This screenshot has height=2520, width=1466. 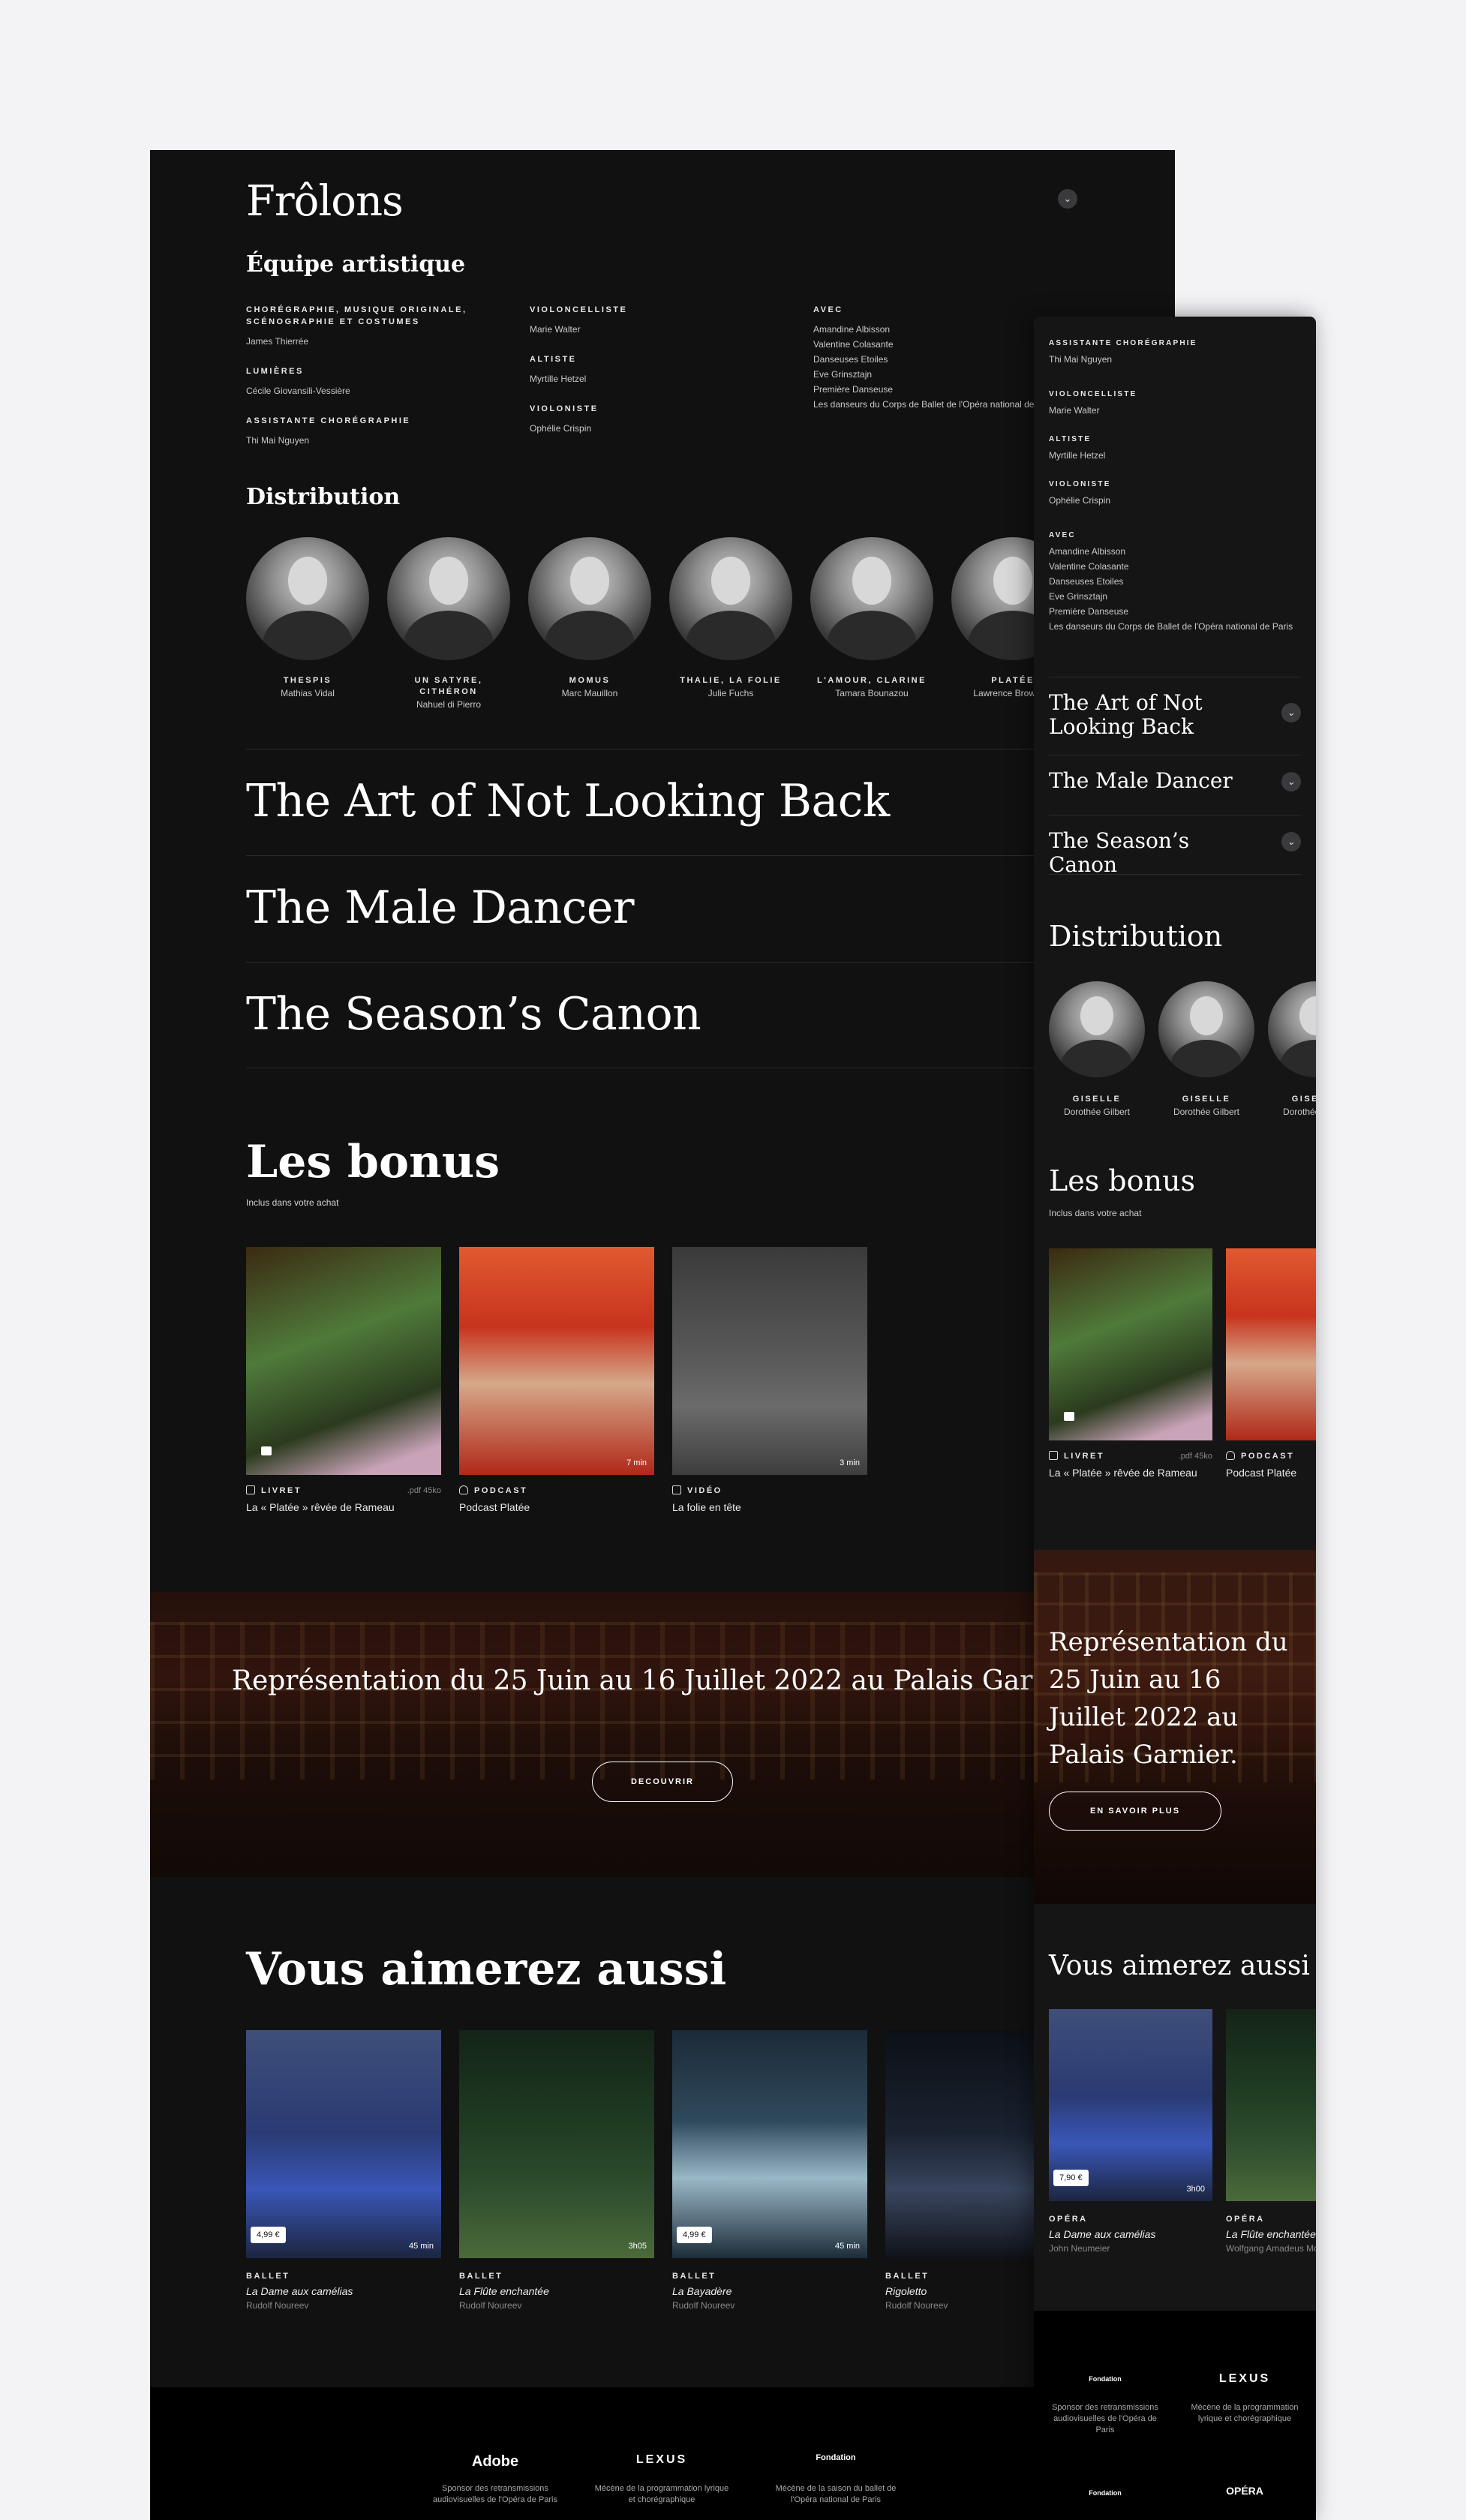 I want to click on headphones-icon, so click(x=1230, y=1455).